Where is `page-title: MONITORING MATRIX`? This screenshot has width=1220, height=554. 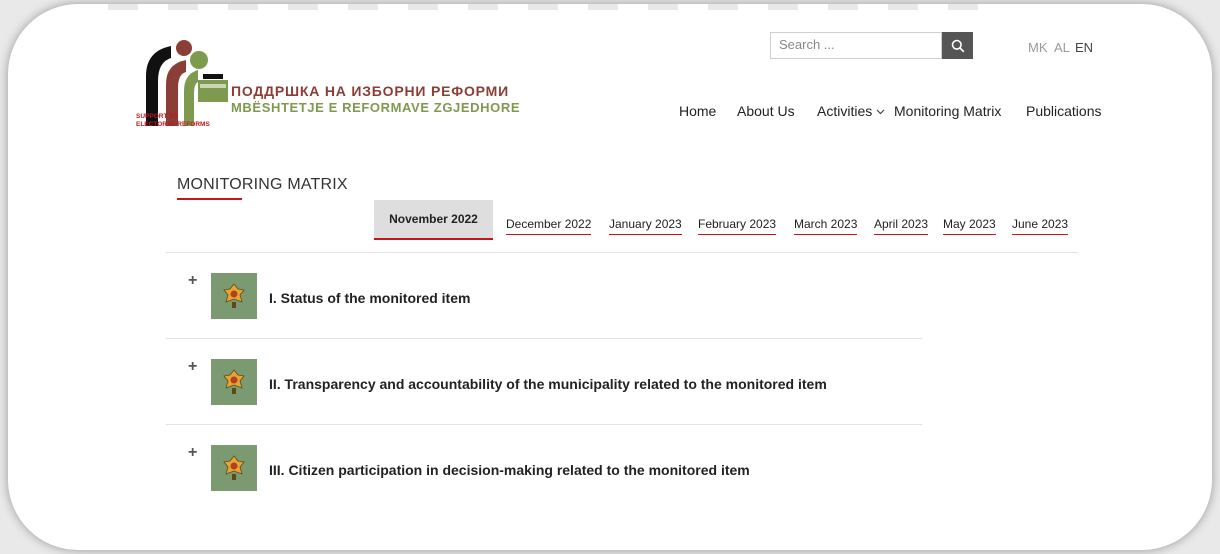
page-title: MONITORING MATRIX is located at coordinates (262, 184).